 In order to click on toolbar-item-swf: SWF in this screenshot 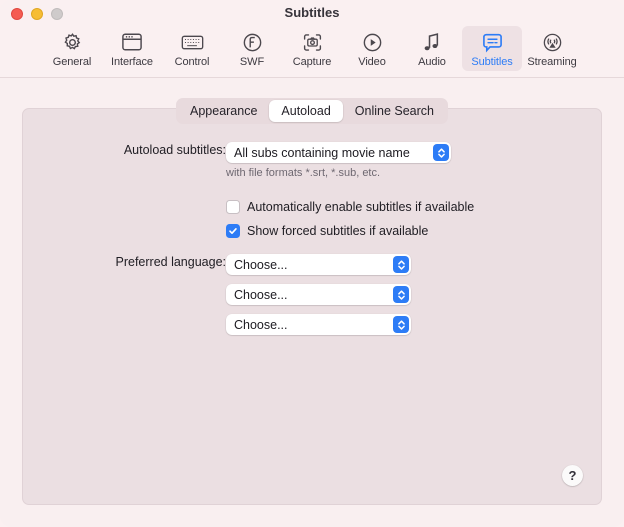, I will do `click(252, 48)`.